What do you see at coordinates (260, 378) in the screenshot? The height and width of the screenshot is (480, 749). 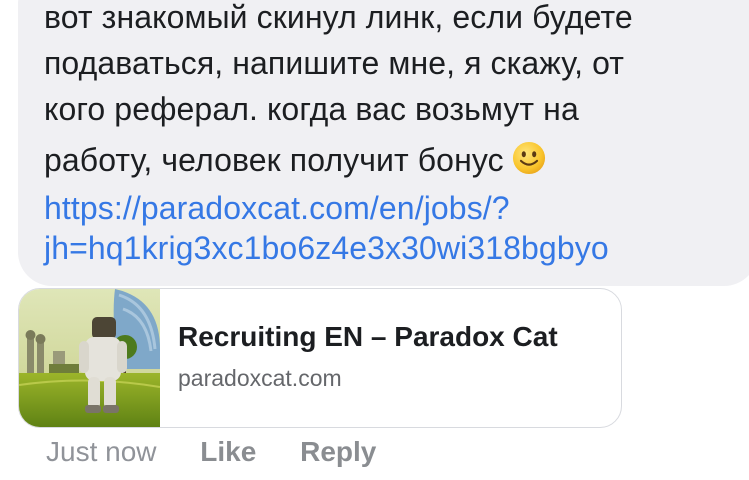 I see `link-preview-domain: paradoxcat.com` at bounding box center [260, 378].